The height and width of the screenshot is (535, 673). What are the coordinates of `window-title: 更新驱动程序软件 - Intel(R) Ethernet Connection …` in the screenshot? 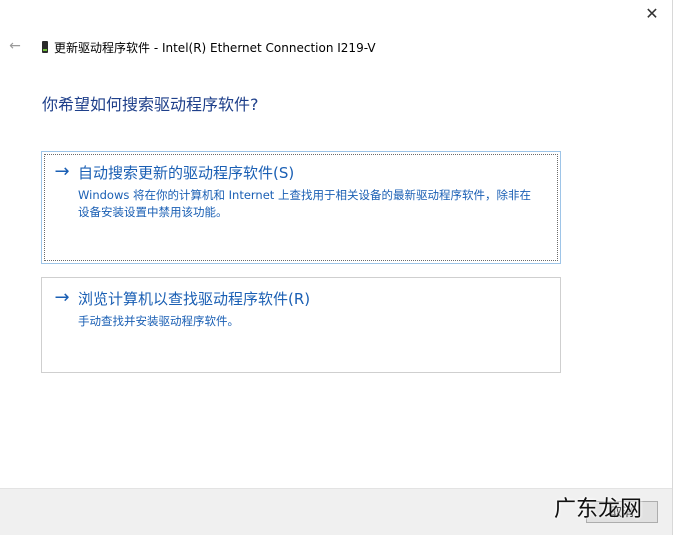 It's located at (215, 47).